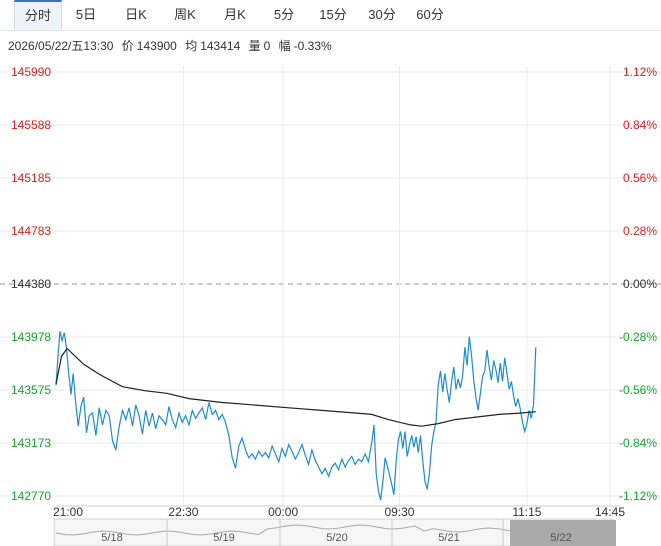 The height and width of the screenshot is (546, 661). What do you see at coordinates (638, 496) in the screenshot?
I see `right-tick-label: -1.12%` at bounding box center [638, 496].